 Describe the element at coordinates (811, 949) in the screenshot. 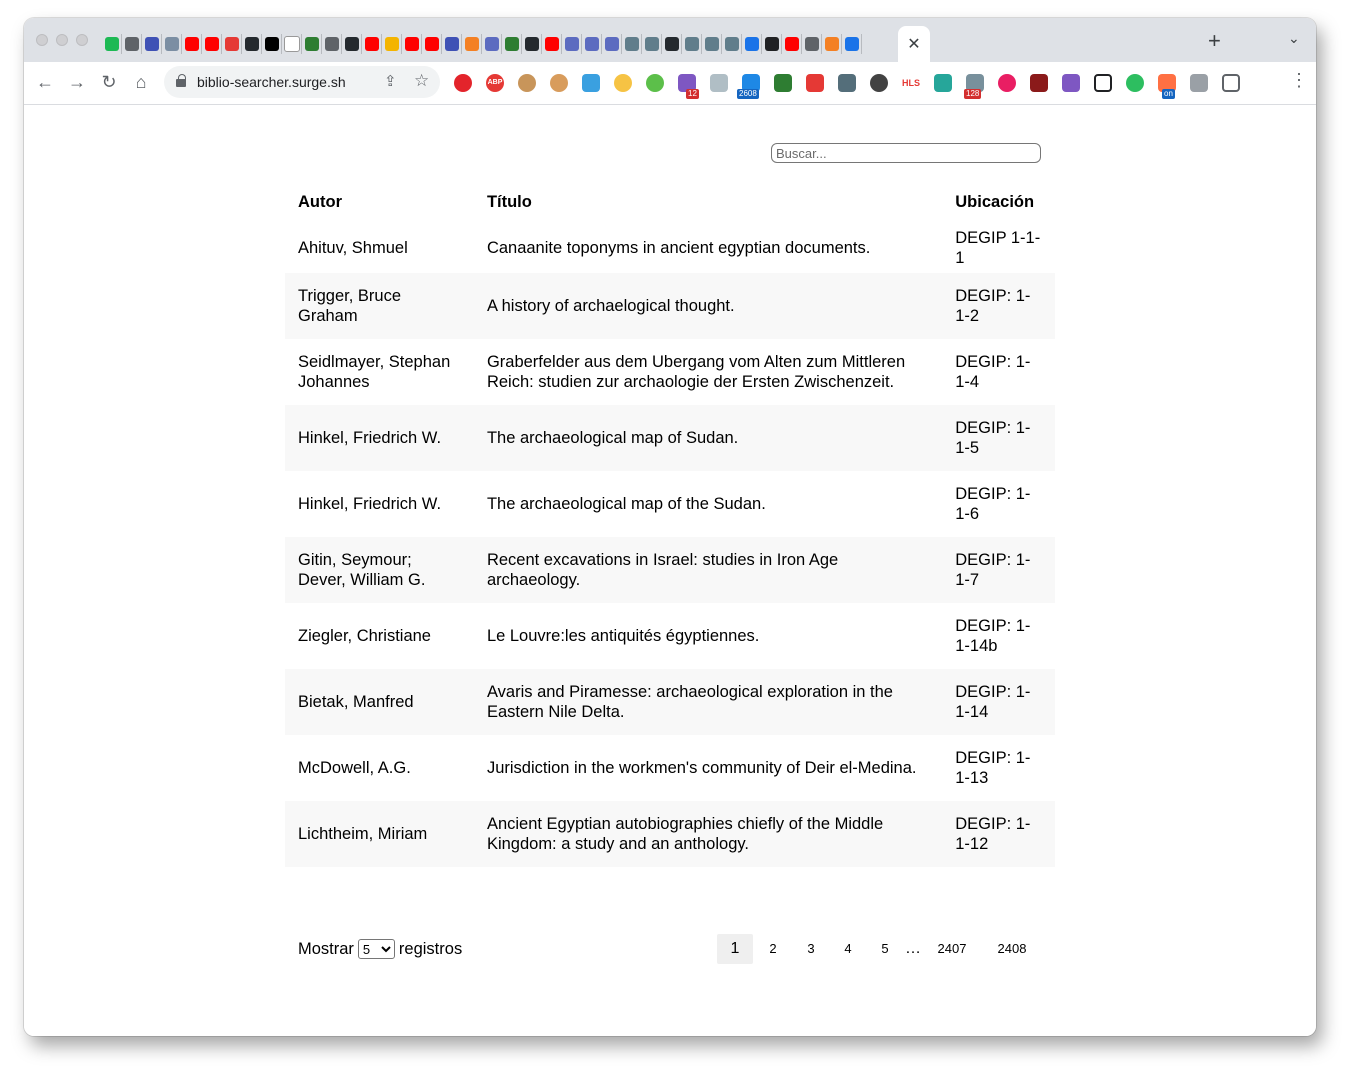

I see `page-button-3: 3` at that location.